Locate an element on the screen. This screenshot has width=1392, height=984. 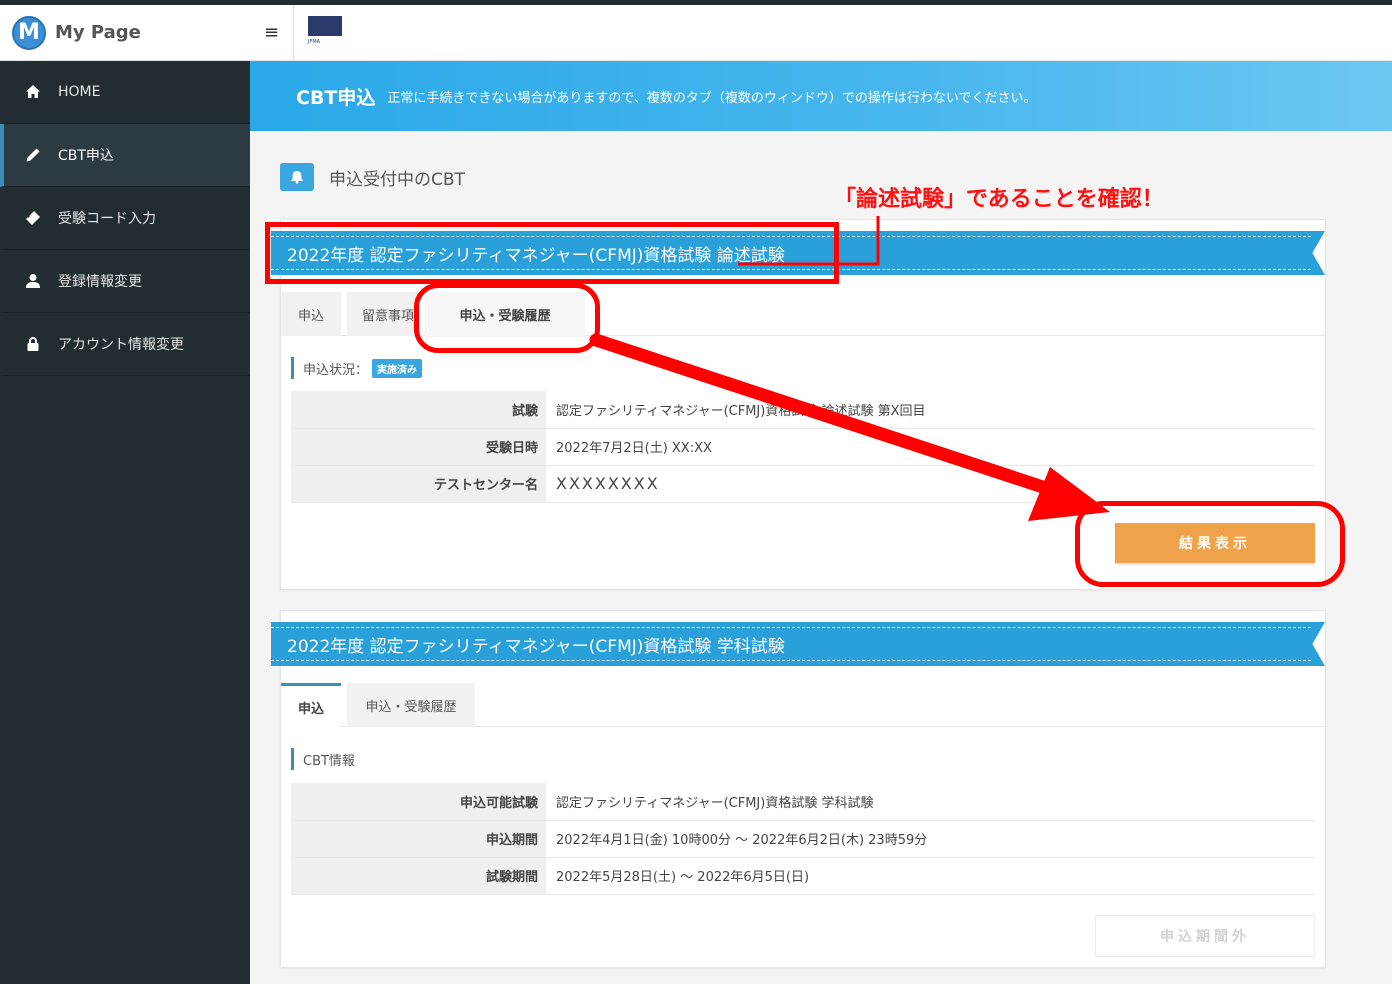
top-header: ≡ JFMA is located at coordinates (821, 32).